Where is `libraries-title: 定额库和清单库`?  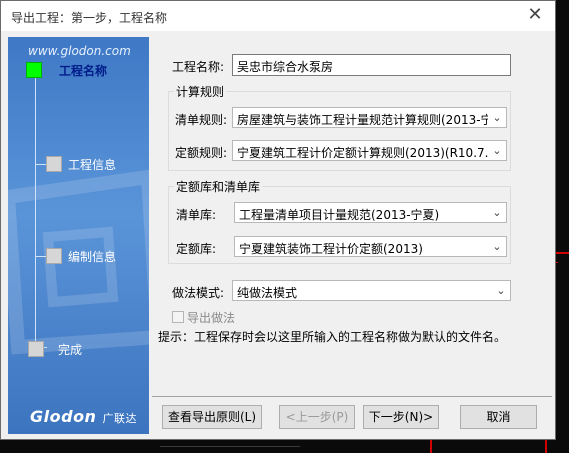 libraries-title: 定额库和清单库 is located at coordinates (218, 186).